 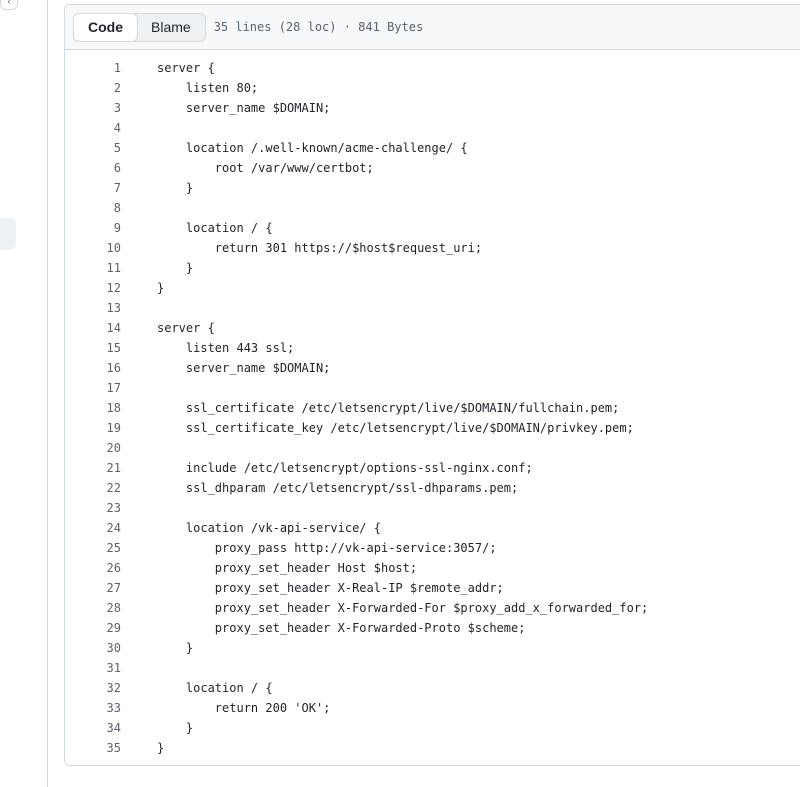 What do you see at coordinates (93, 688) in the screenshot?
I see `line-number: 32` at bounding box center [93, 688].